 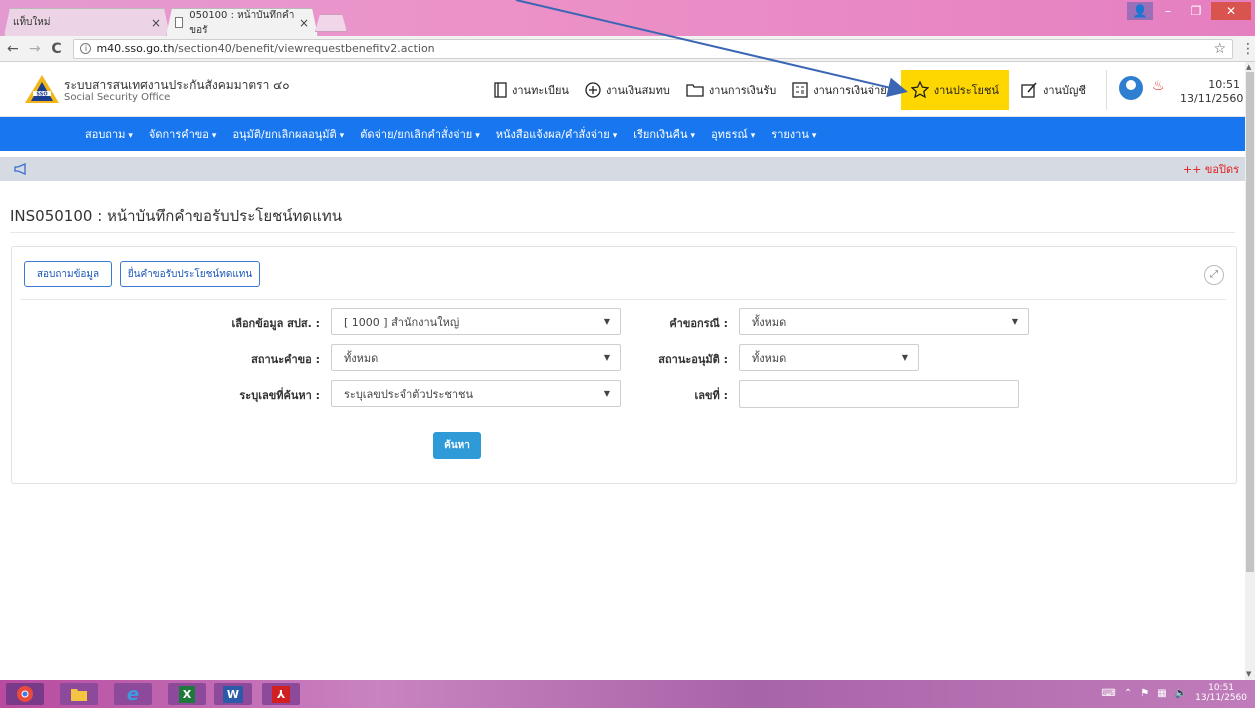 I want to click on query-info-button: สอบถามข้อมูล, so click(x=68, y=274).